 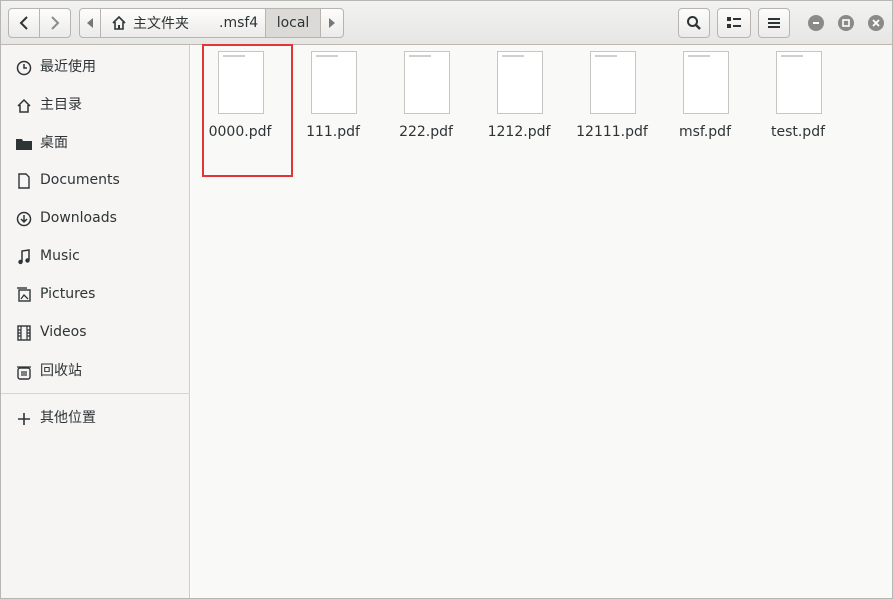 I want to click on triangle-left-icon, so click(x=90, y=23).